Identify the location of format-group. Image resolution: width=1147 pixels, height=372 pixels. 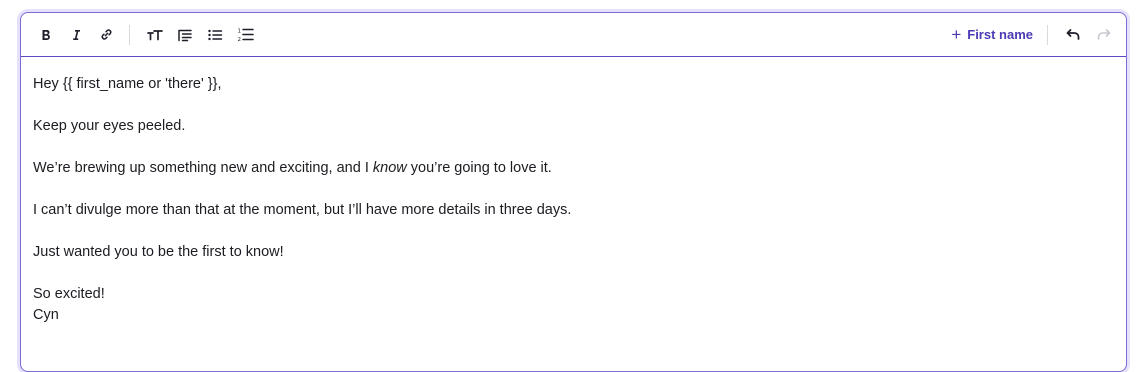
(76, 35).